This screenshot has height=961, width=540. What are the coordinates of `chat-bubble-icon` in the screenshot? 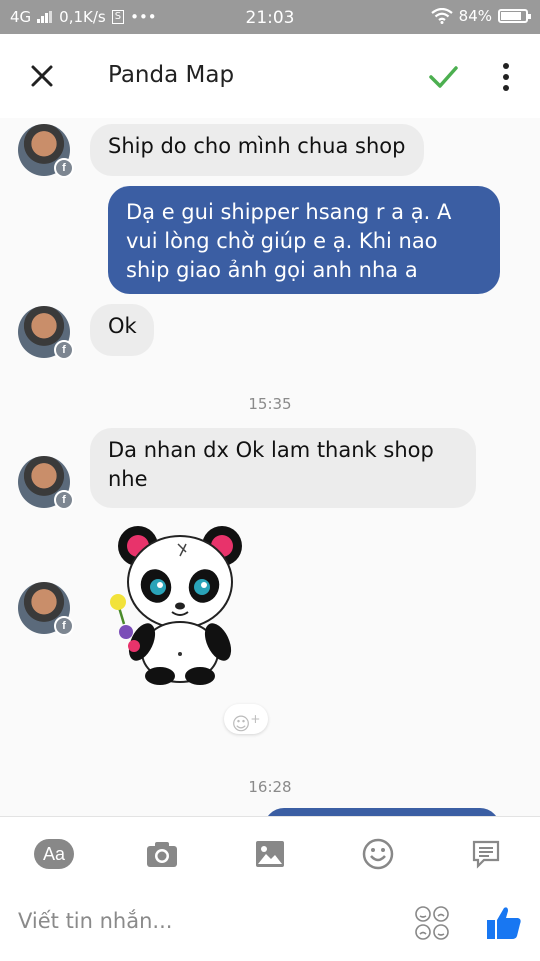 It's located at (486, 854).